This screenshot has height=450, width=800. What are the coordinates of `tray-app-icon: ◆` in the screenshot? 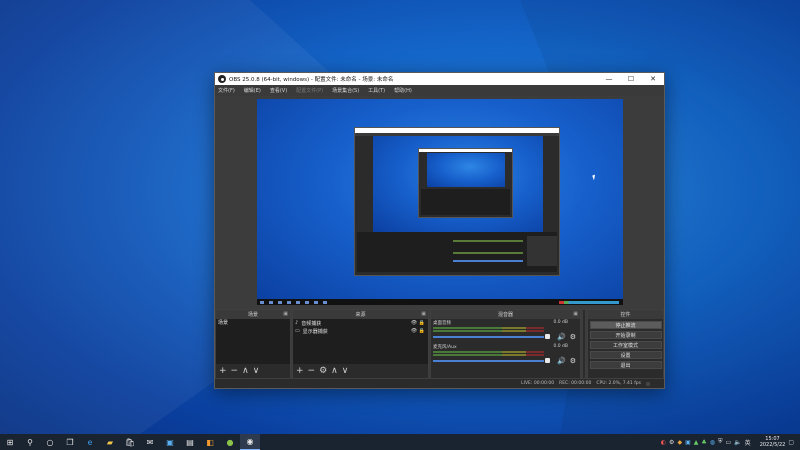 It's located at (679, 442).